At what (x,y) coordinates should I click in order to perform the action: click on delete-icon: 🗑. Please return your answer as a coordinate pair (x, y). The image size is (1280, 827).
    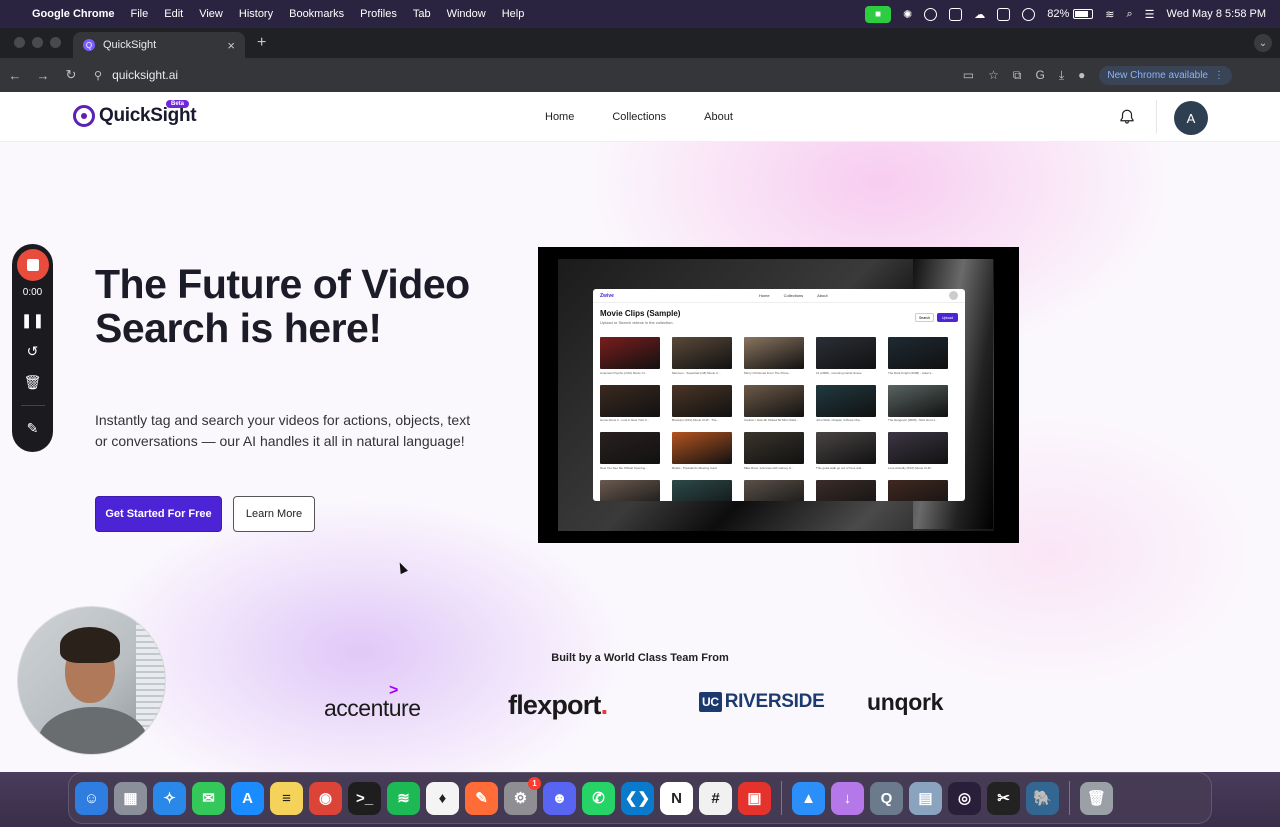
    Looking at the image, I should click on (33, 382).